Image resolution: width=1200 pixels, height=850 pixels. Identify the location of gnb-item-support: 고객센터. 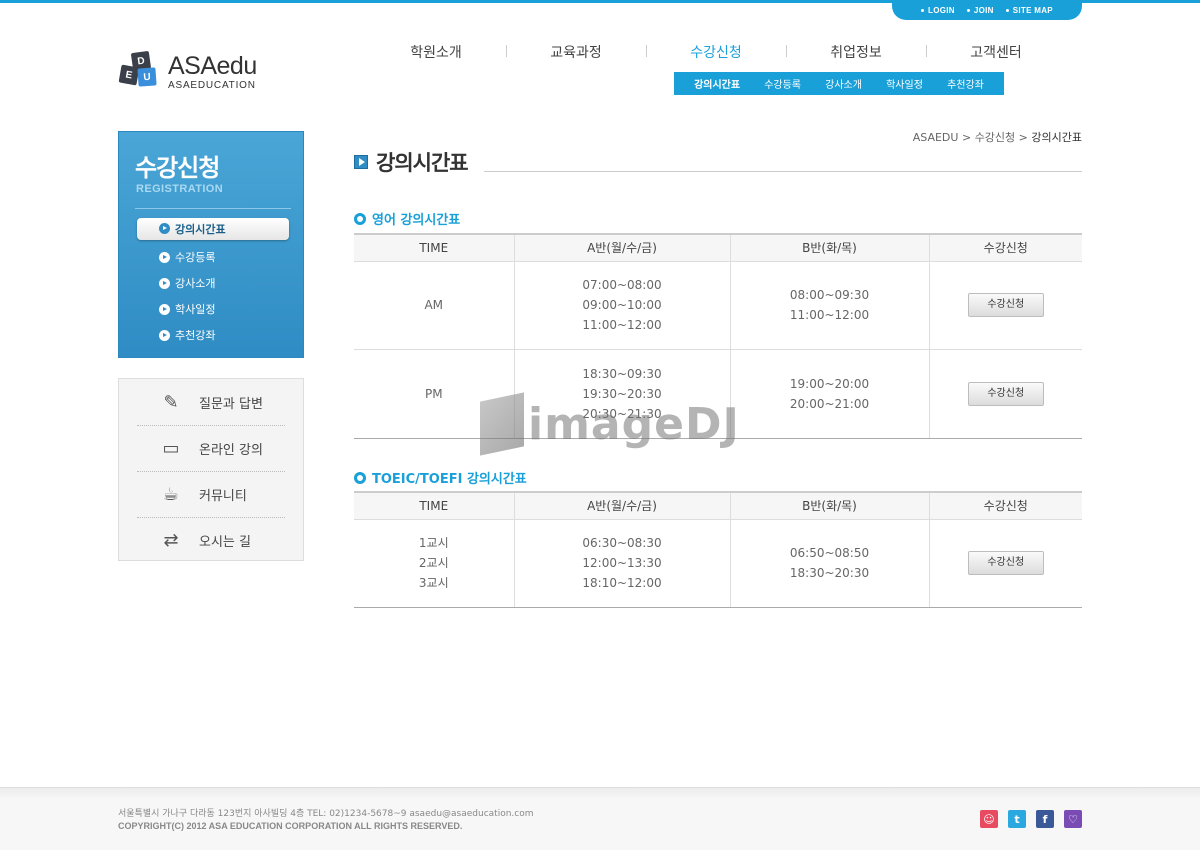
(996, 52).